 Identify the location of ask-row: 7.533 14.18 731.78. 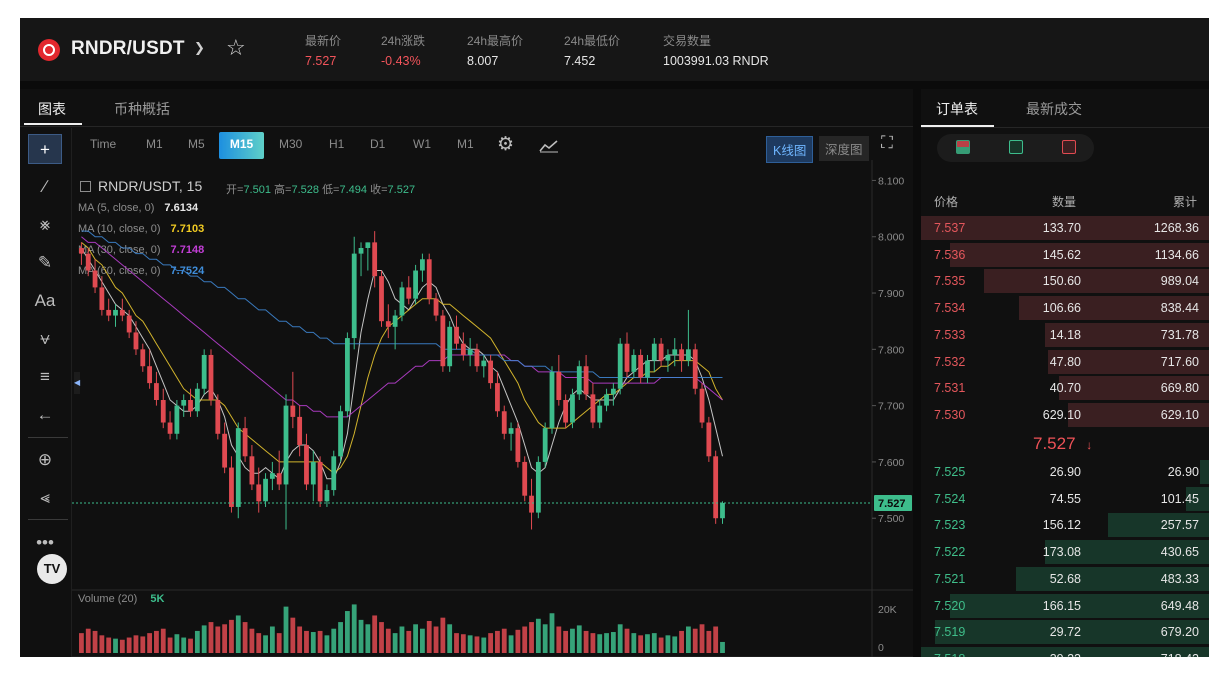
(1065, 335).